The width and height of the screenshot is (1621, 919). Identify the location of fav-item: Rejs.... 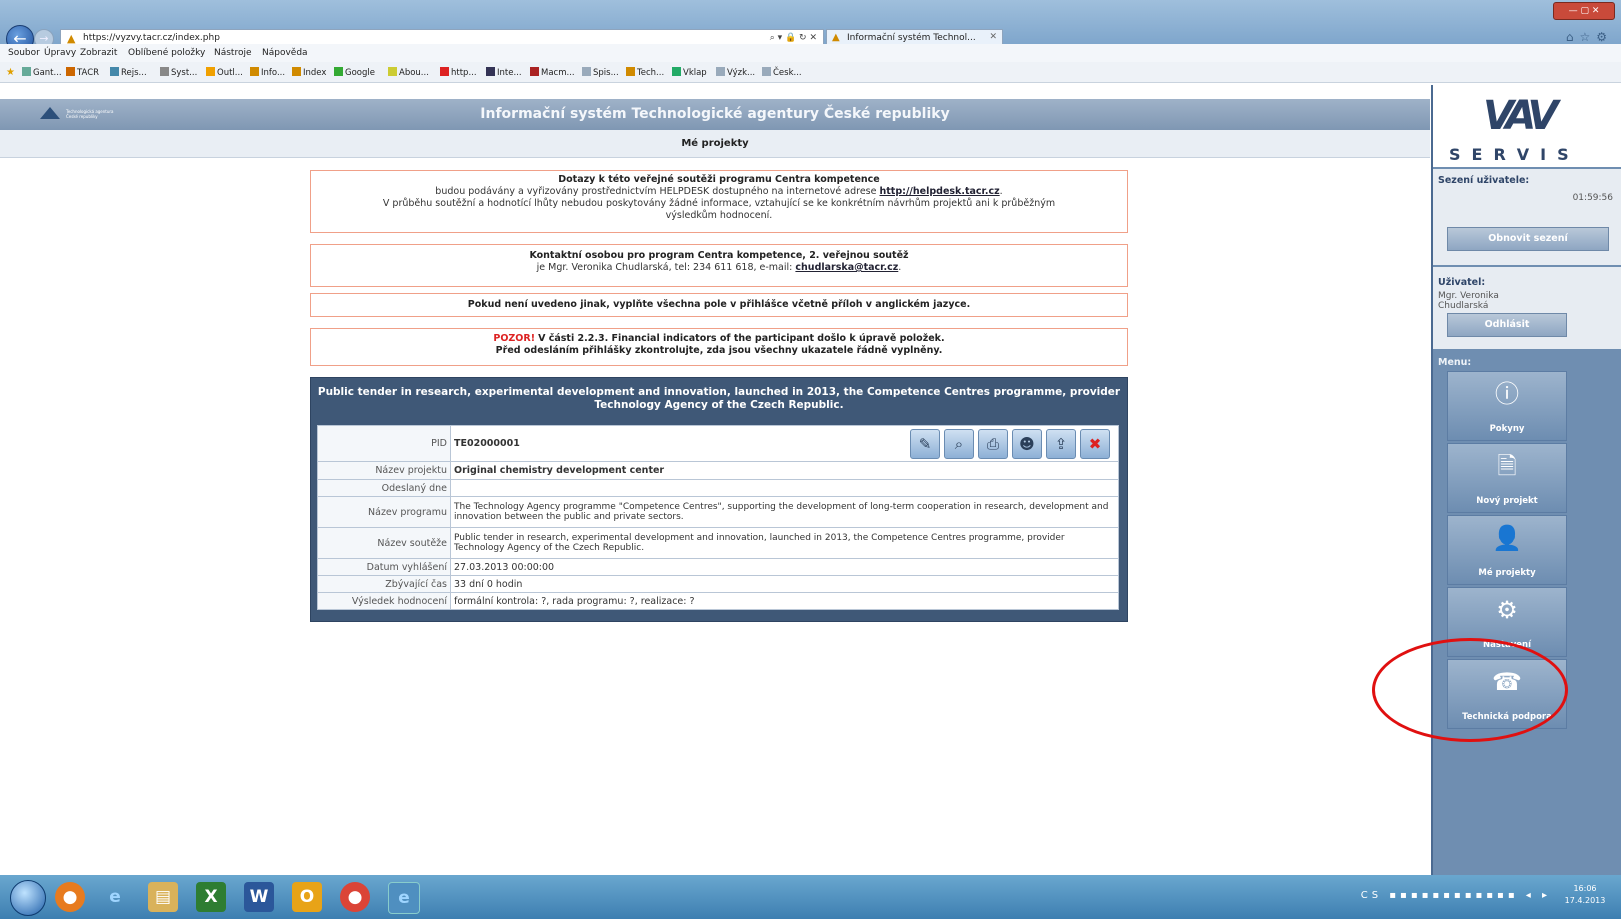
(128, 72).